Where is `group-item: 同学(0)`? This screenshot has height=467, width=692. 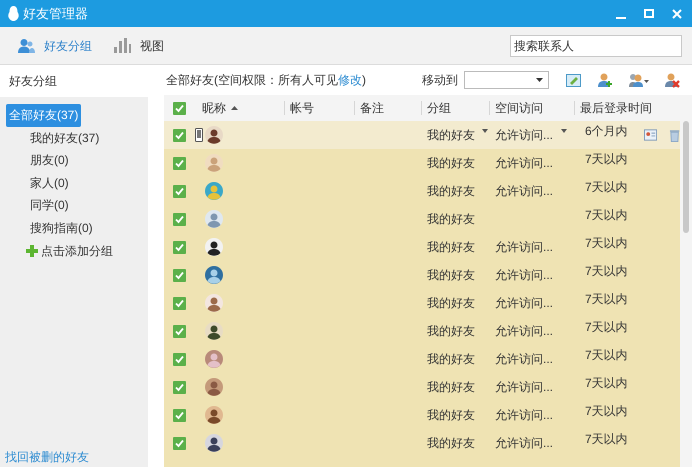 group-item: 同学(0) is located at coordinates (49, 205).